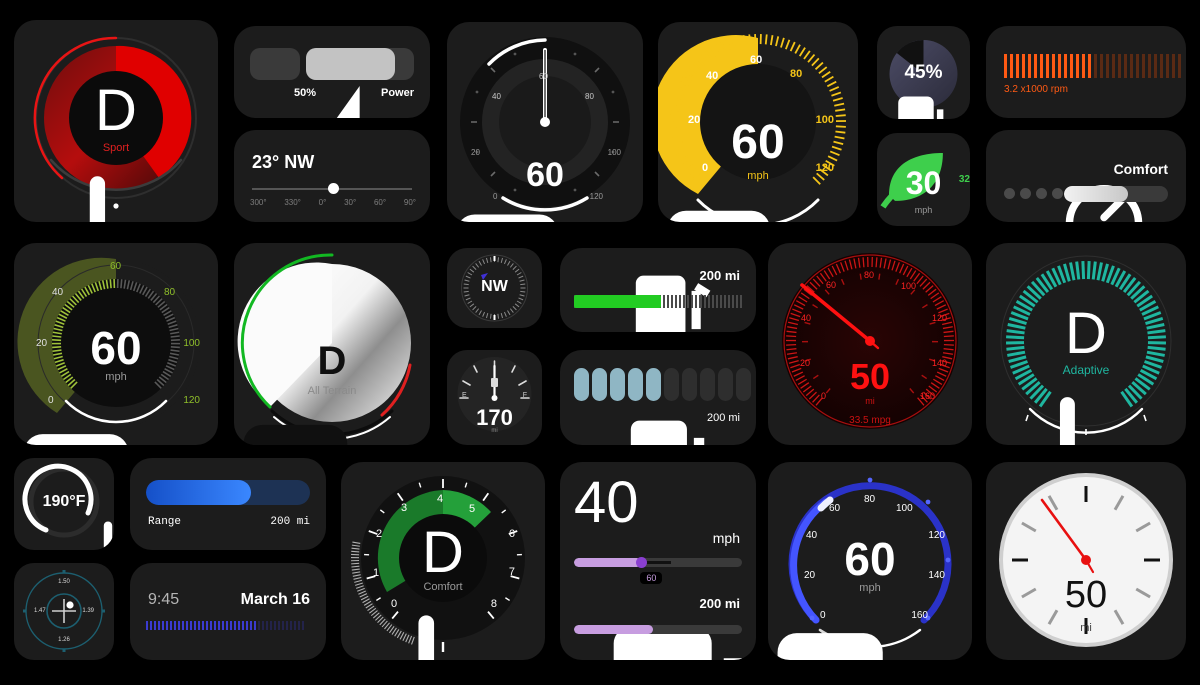 The image size is (1200, 685). What do you see at coordinates (376, 573) in the screenshot?
I see `gauge-tick: 1` at bounding box center [376, 573].